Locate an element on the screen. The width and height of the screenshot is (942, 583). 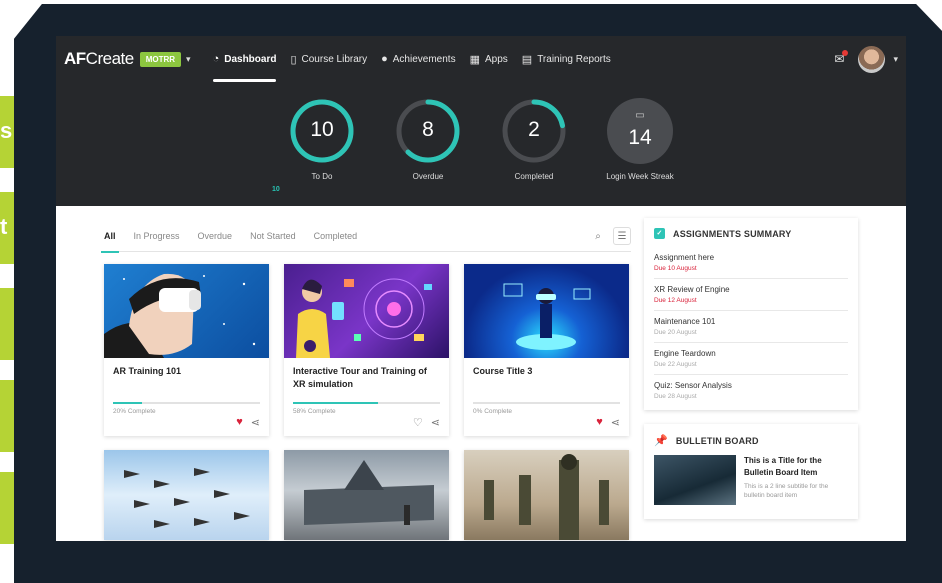
notification-dot is located at coordinates (845, 53).